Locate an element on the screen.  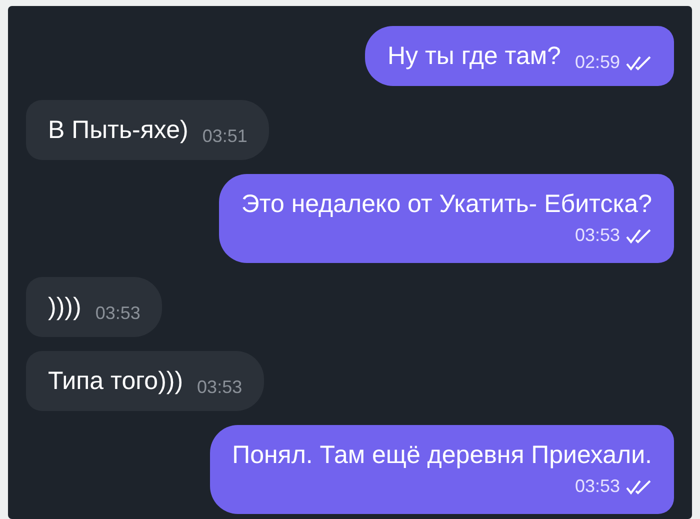
message-time: 03:51 is located at coordinates (225, 136).